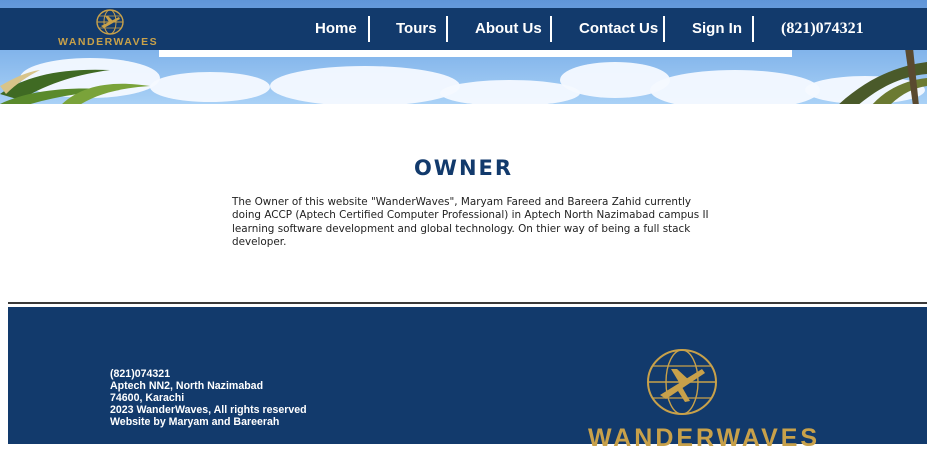 The image size is (927, 453). Describe the element at coordinates (717, 29) in the screenshot. I see `nav-sign-in: Sign In` at that location.